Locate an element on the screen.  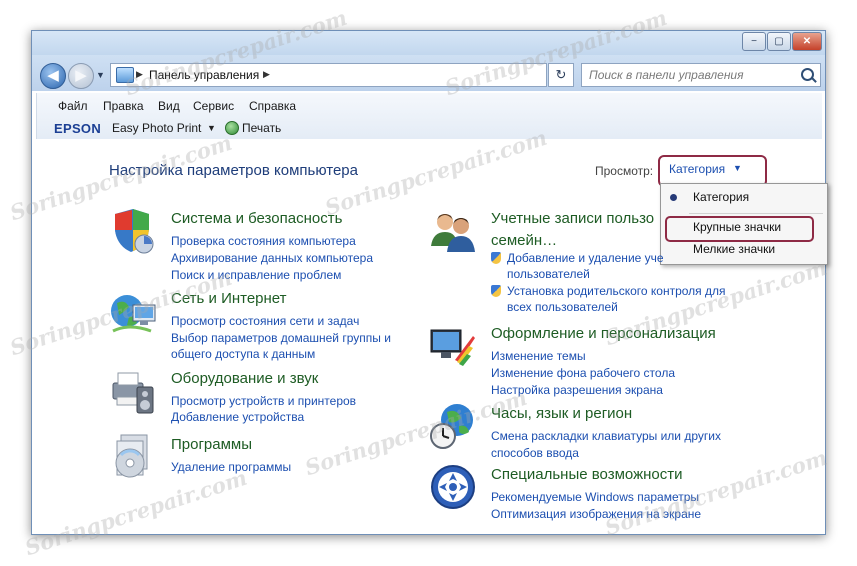
link-parental-controls: Установка родительского контроля для is located at coordinates (616, 291).